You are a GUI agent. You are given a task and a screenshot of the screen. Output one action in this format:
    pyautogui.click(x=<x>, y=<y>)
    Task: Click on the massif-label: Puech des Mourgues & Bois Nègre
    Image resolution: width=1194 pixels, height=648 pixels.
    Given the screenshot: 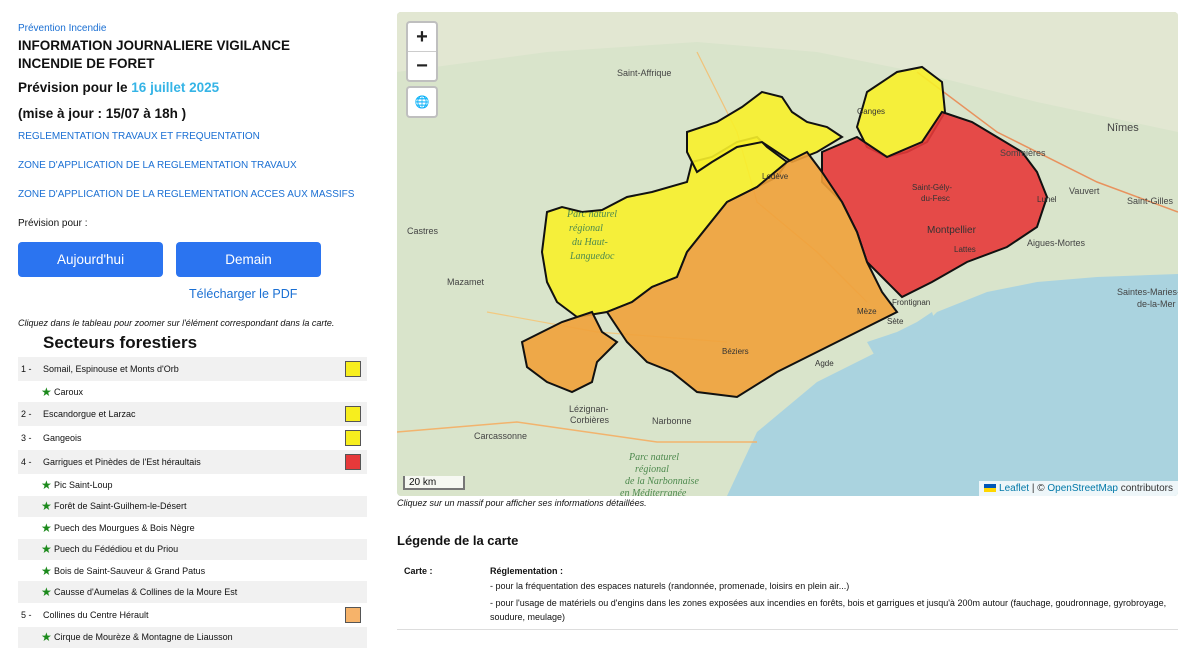 What is the action you would take?
    pyautogui.click(x=124, y=527)
    